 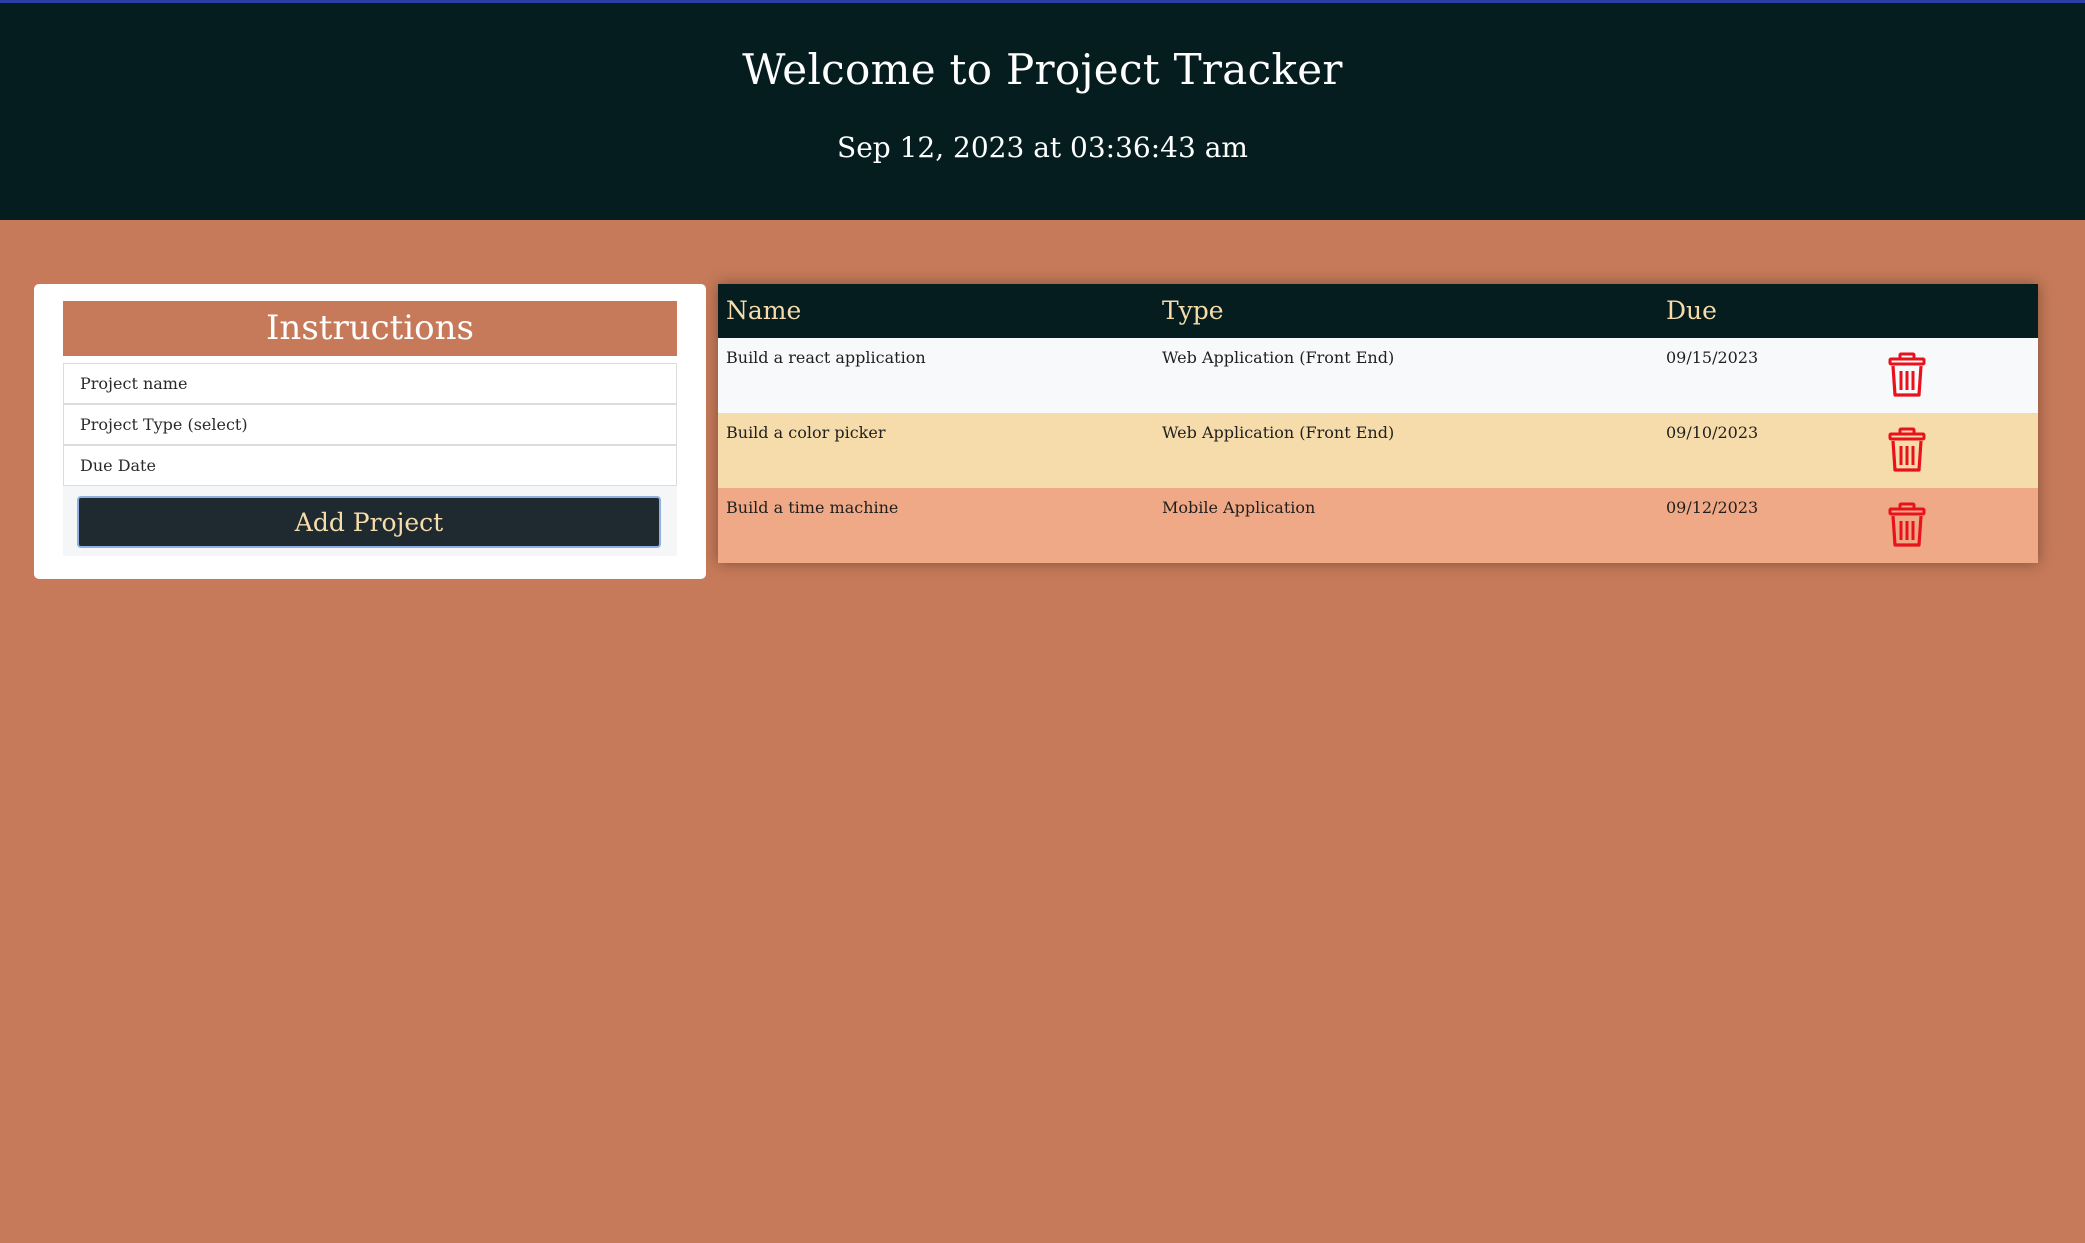 I want to click on column-header-due: Due, so click(x=1691, y=310).